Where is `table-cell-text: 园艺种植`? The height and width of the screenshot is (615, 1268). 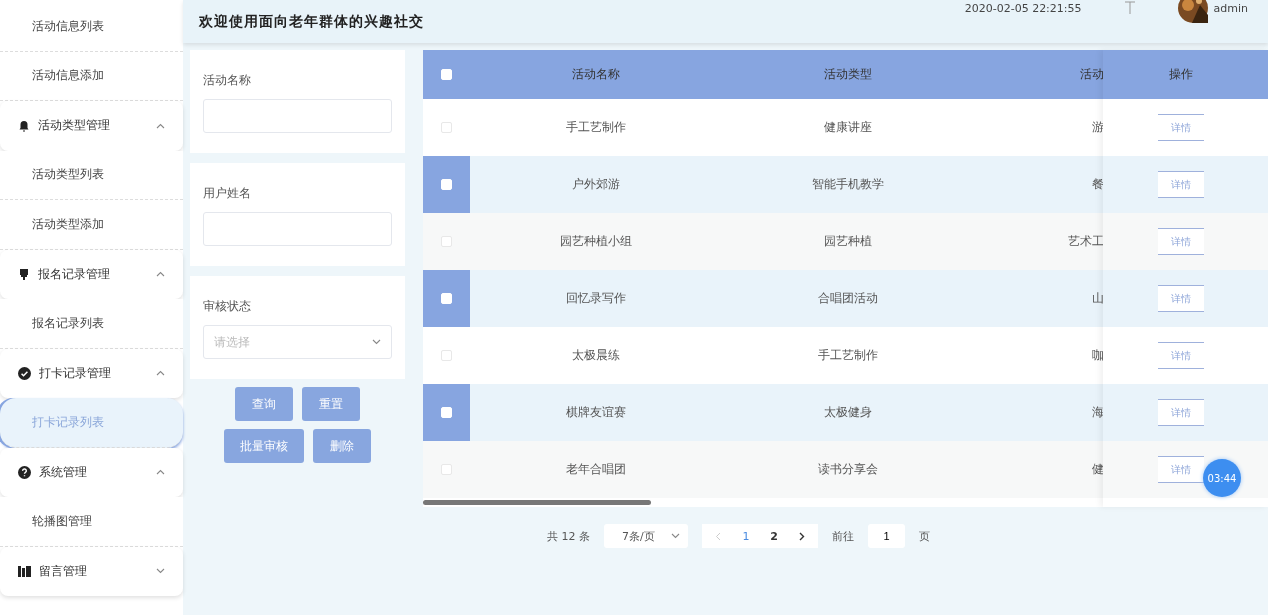
table-cell-text: 园艺种植 is located at coordinates (848, 241).